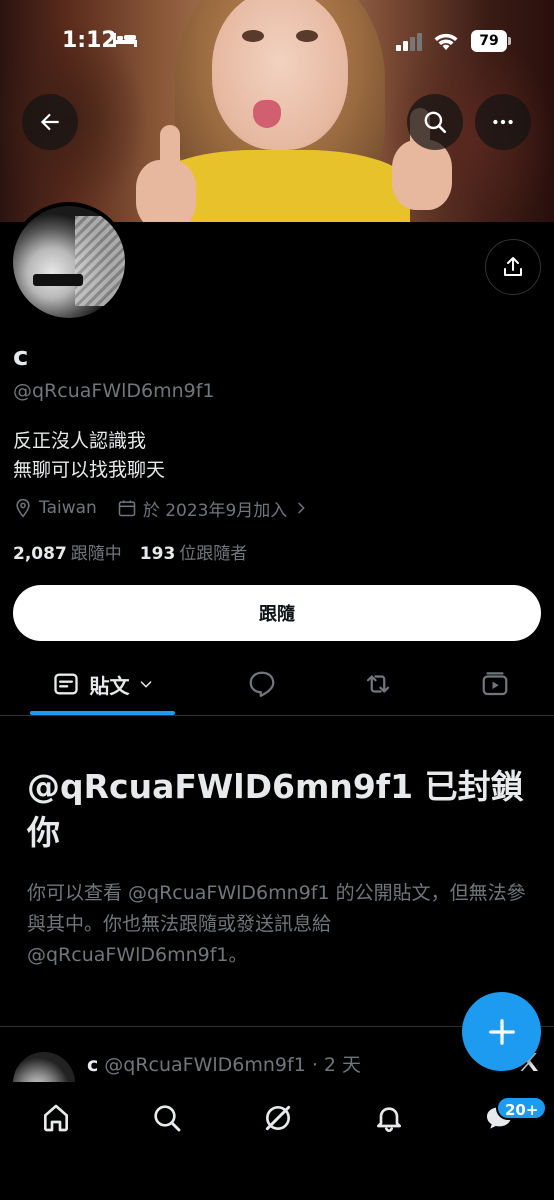 The height and width of the screenshot is (1200, 554). Describe the element at coordinates (275, 809) in the screenshot. I see `blocked-title: @qRcuaFWlD6mn9f1 已封鎖你` at that location.